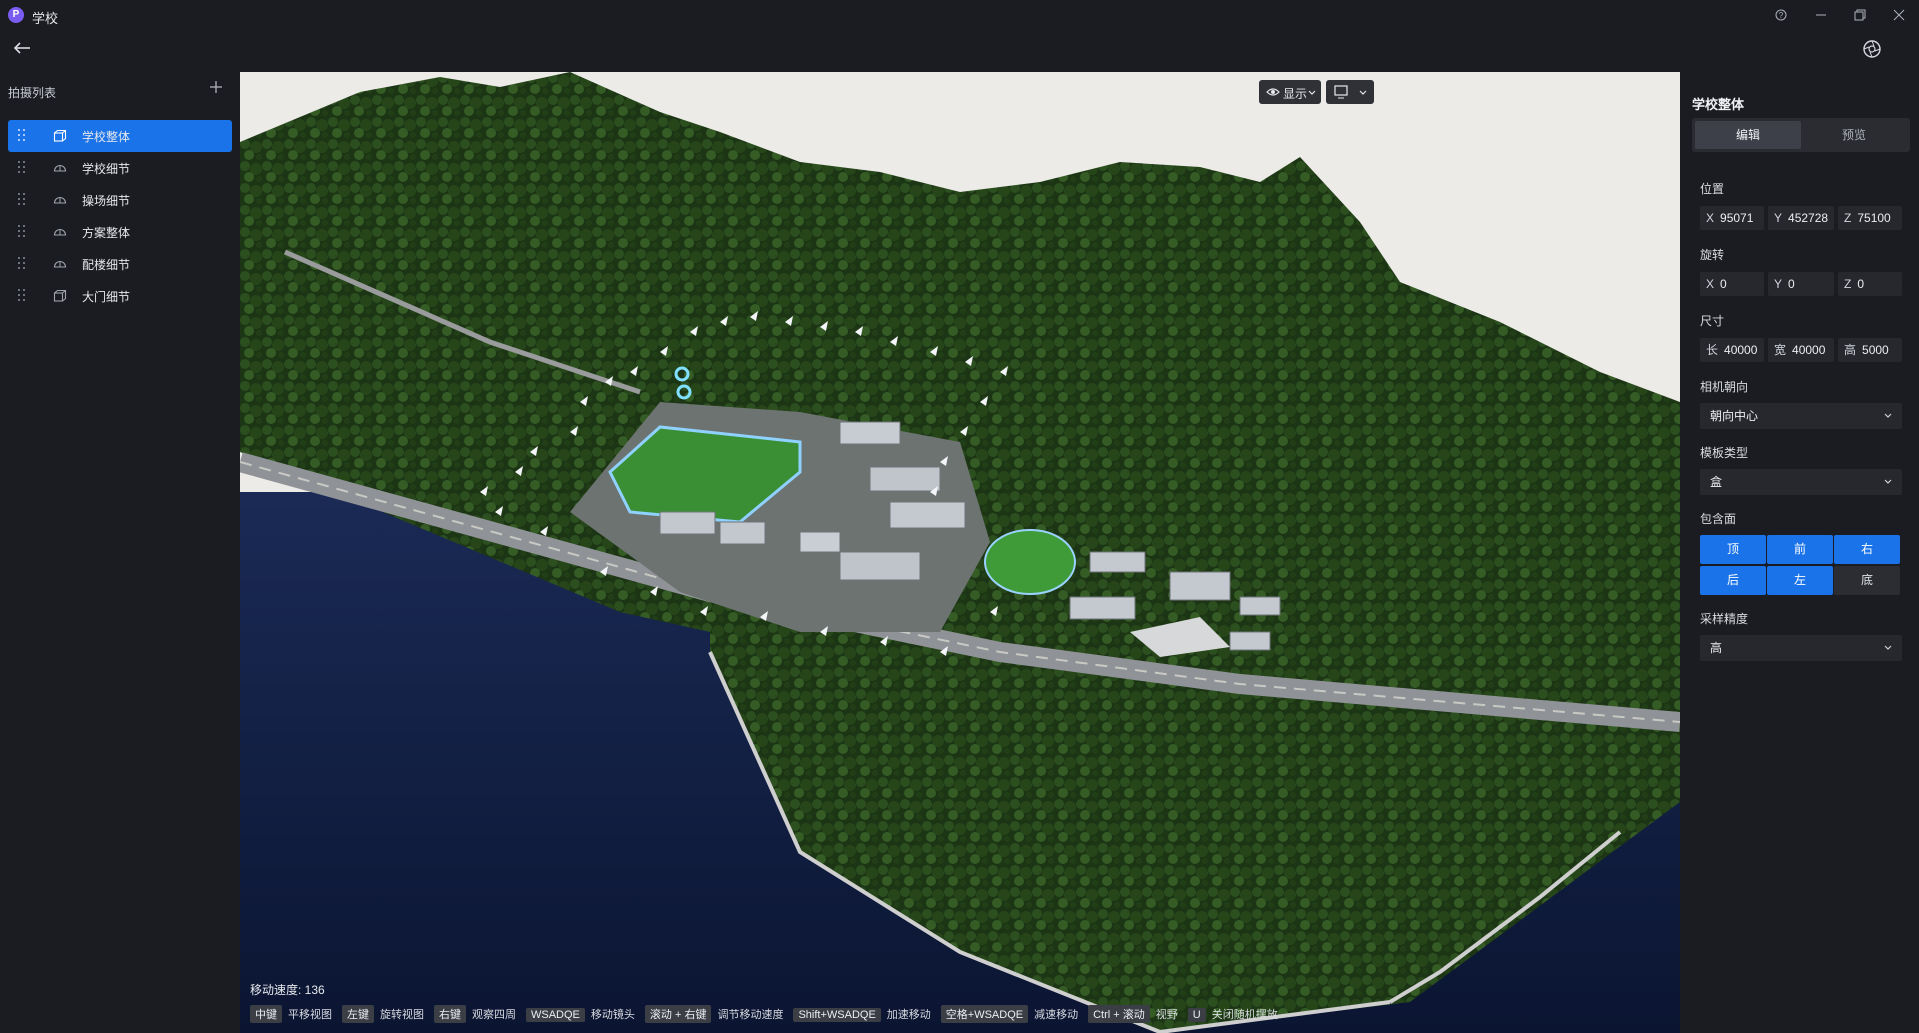 Image resolution: width=1919 pixels, height=1033 pixels. I want to click on shot-item: 大门细节, so click(120, 296).